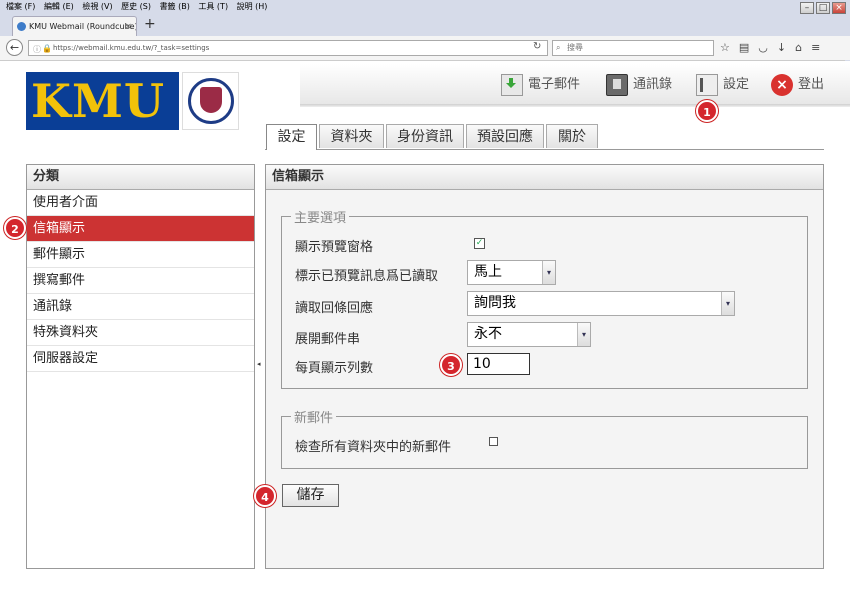  Describe the element at coordinates (529, 334) in the screenshot. I see `threads-select: 永不 ▾` at that location.